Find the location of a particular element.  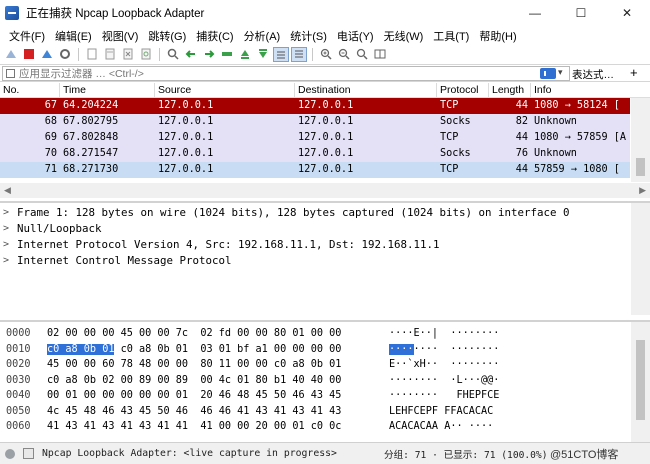

packet-list-hscrollbar: ◀ ▶ is located at coordinates (325, 190).